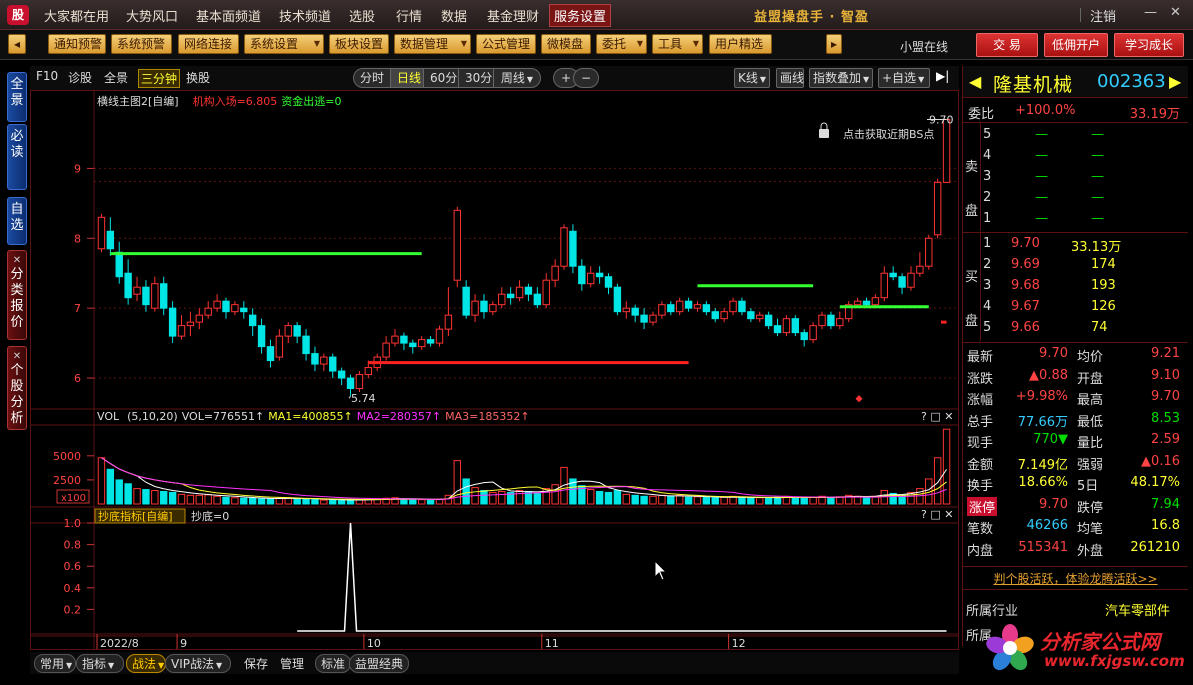 The height and width of the screenshot is (685, 1193). What do you see at coordinates (506, 44) in the screenshot?
I see `toolbar-button: 公式管理` at bounding box center [506, 44].